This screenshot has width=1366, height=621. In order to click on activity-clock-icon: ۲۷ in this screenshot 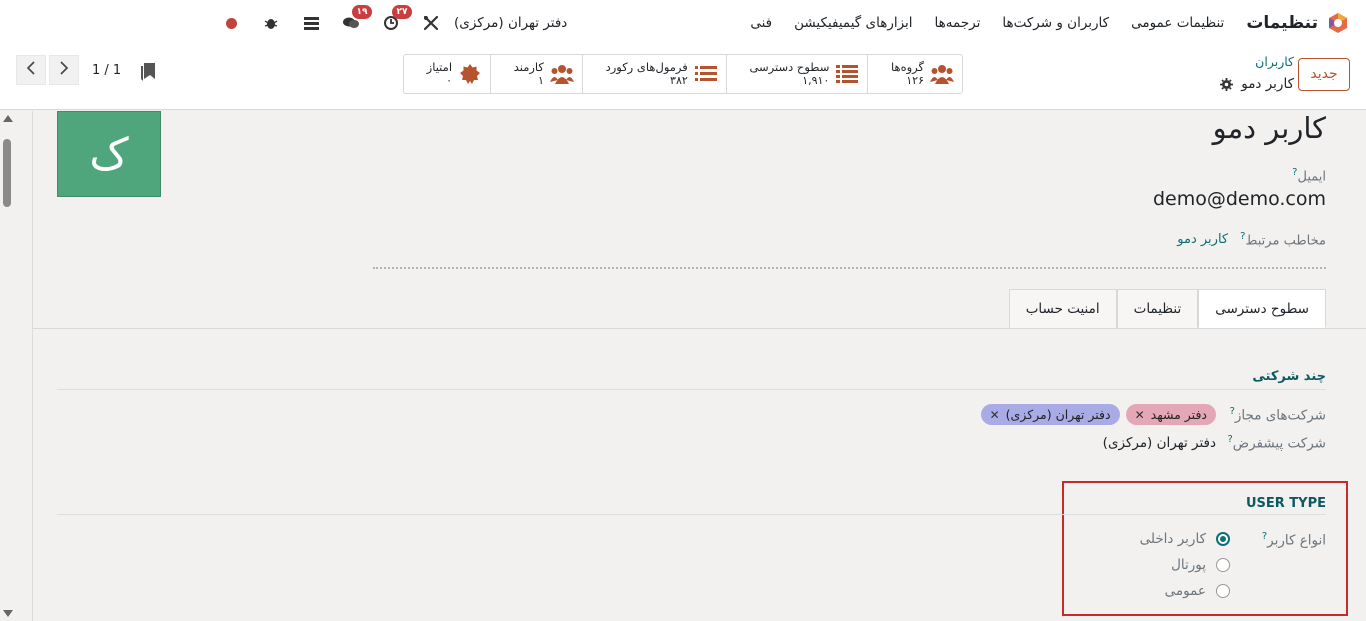, I will do `click(397, 18)`.